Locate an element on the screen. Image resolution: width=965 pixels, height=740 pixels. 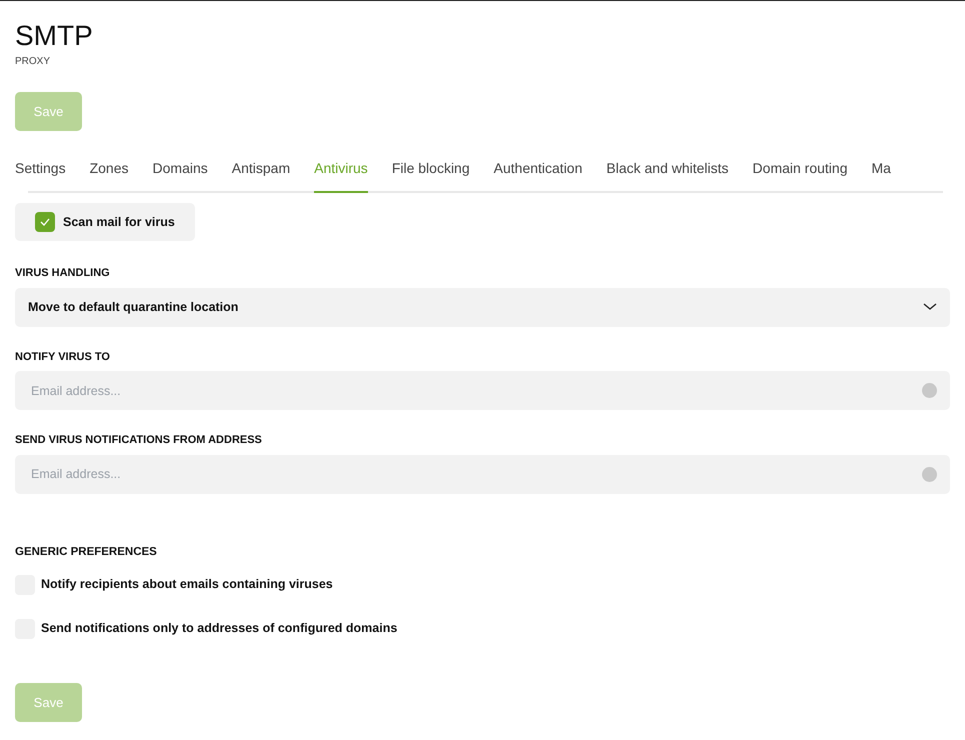
checkmark-icon is located at coordinates (45, 222).